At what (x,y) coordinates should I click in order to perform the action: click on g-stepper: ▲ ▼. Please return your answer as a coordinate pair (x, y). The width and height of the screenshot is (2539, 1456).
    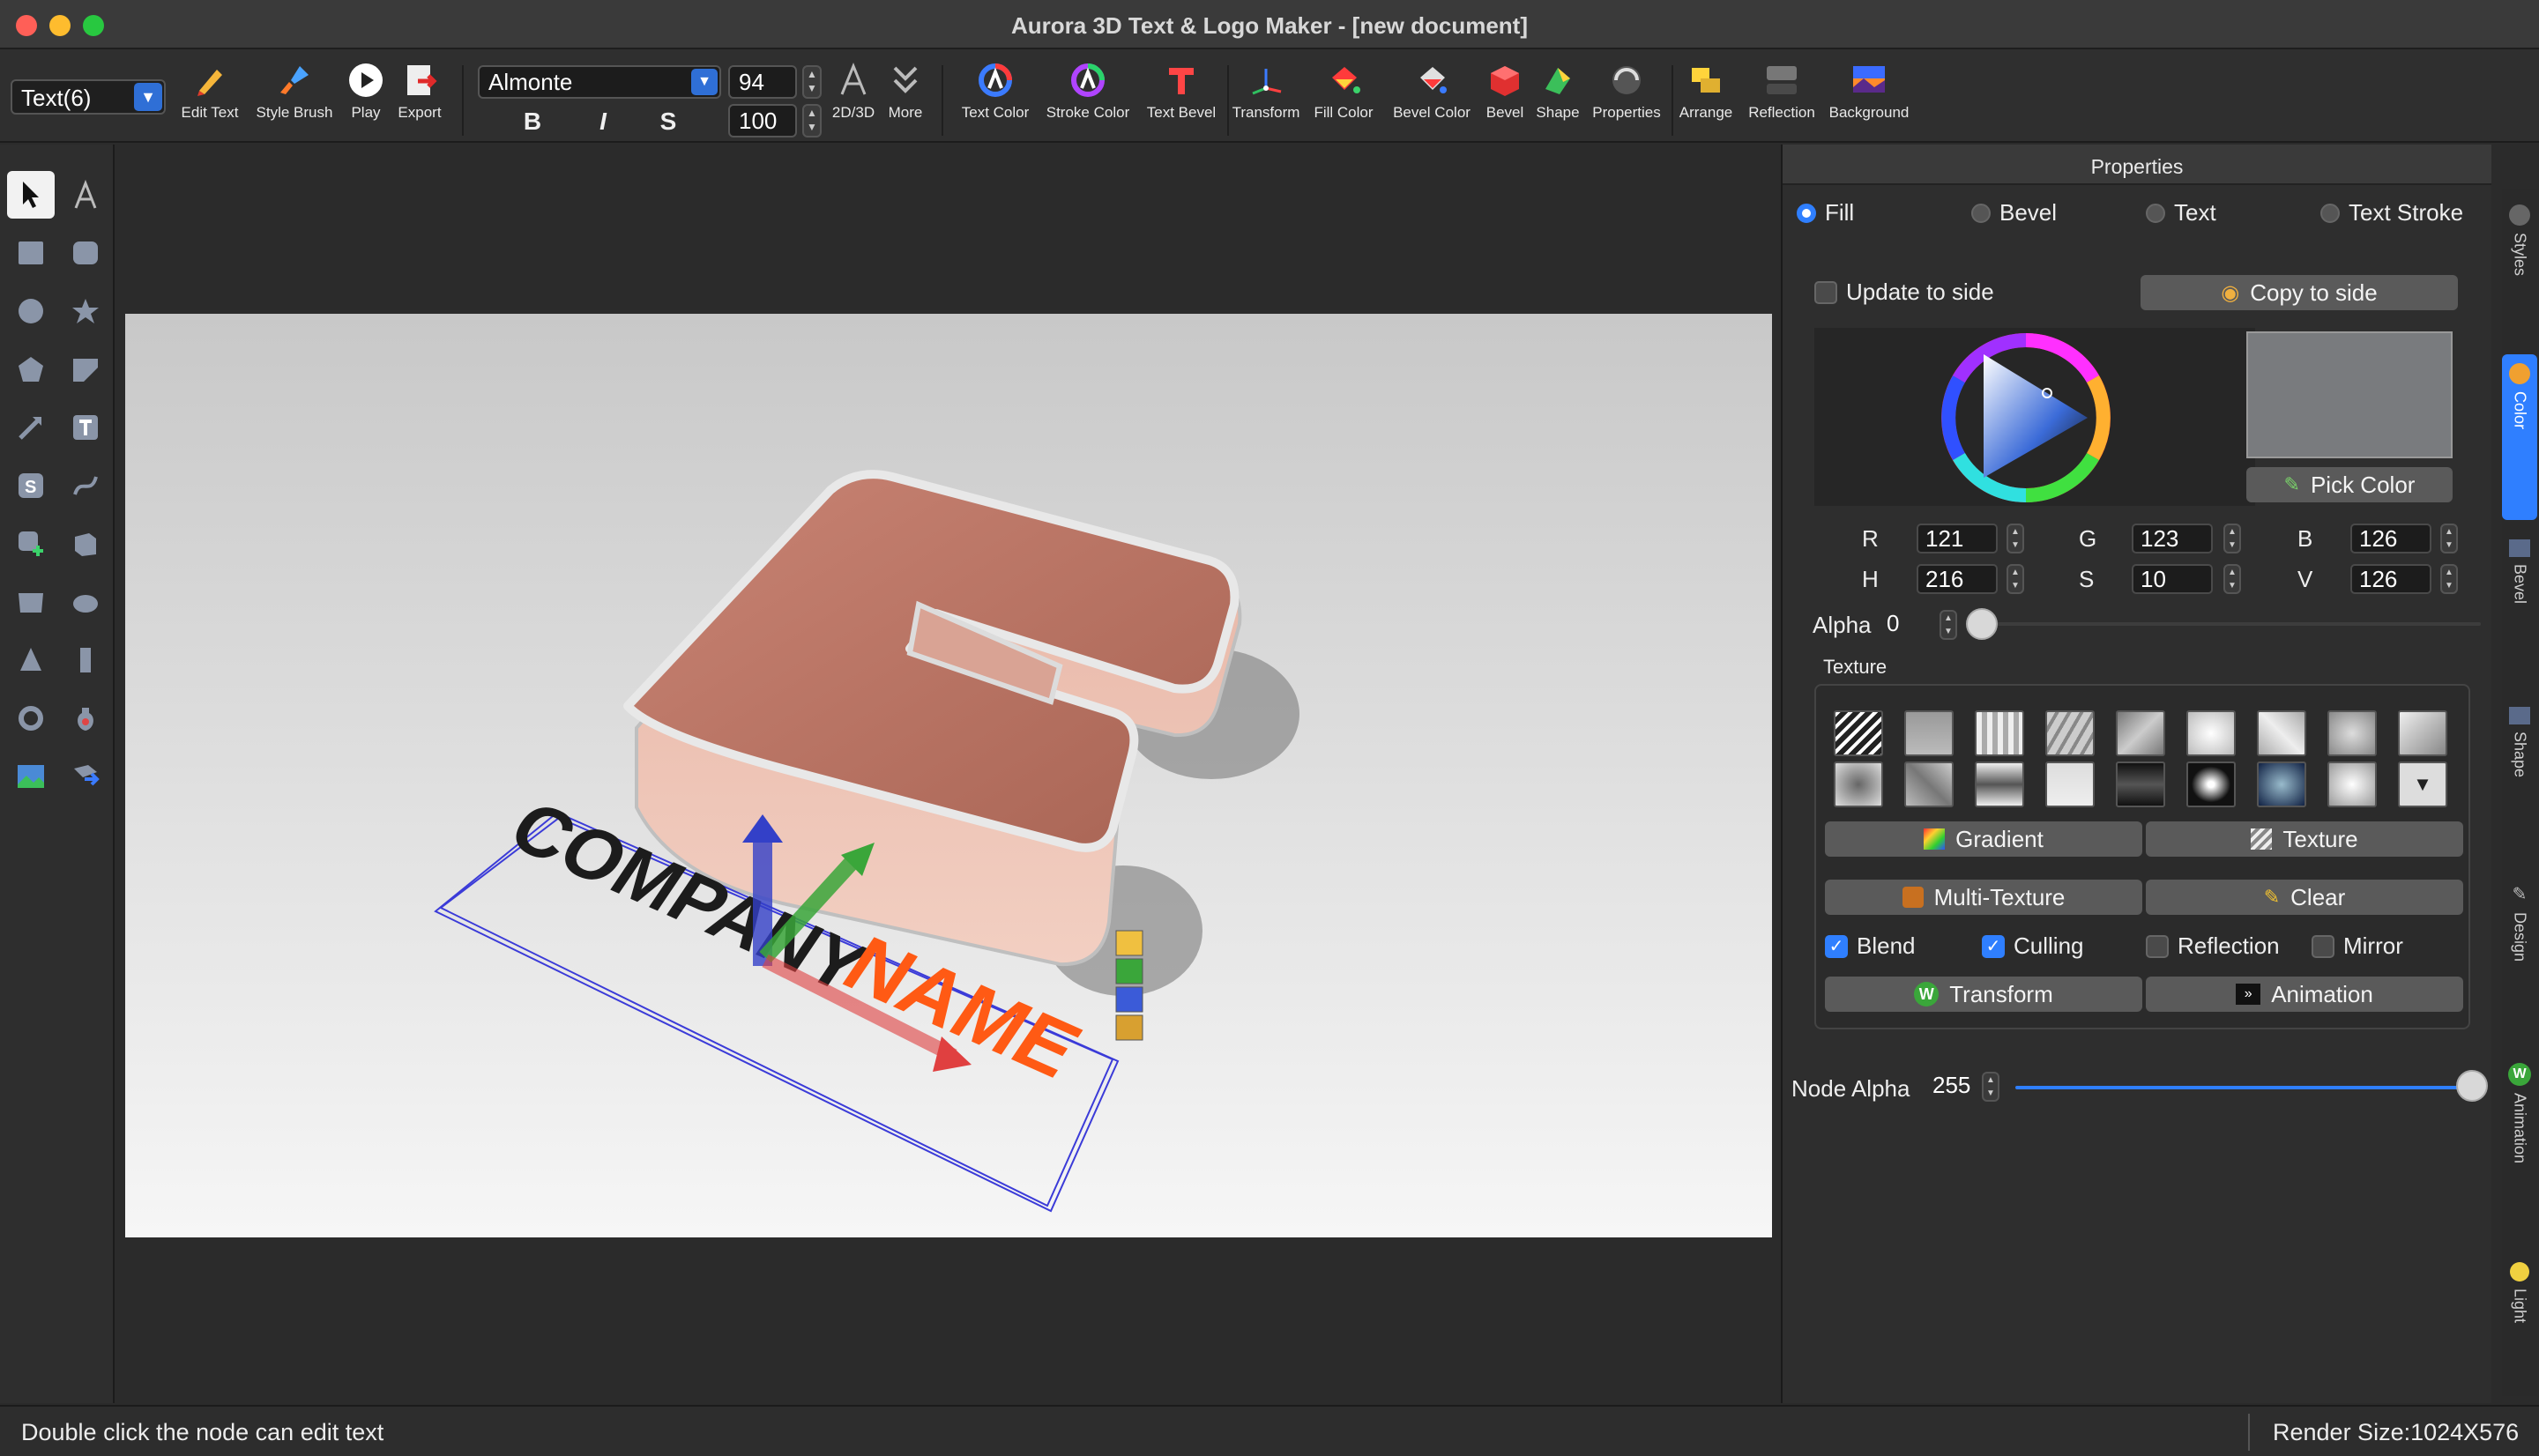
    Looking at the image, I should click on (2232, 538).